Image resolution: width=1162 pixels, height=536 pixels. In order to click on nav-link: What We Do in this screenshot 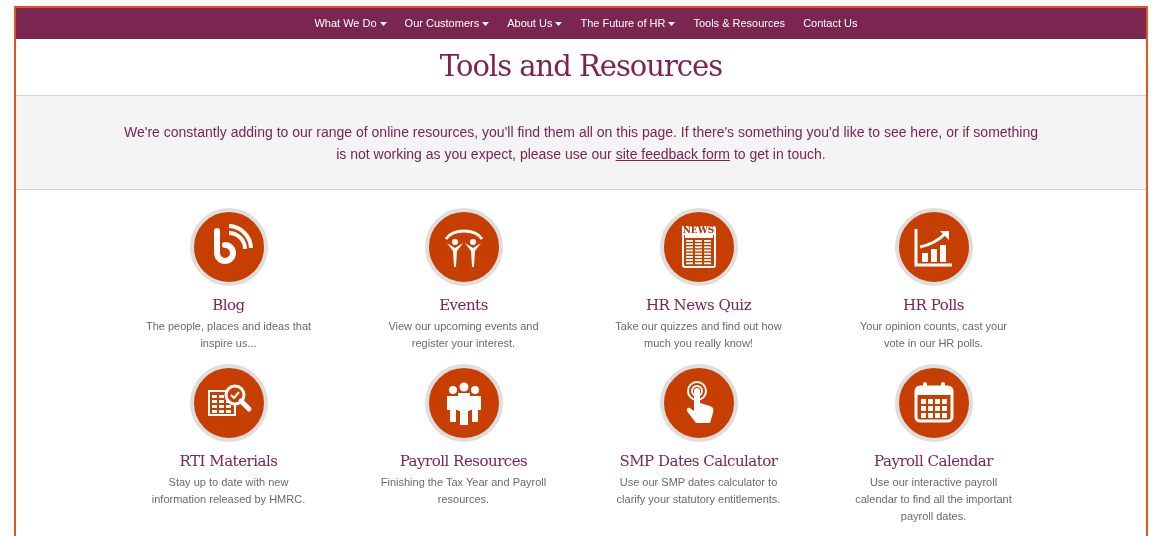, I will do `click(350, 23)`.